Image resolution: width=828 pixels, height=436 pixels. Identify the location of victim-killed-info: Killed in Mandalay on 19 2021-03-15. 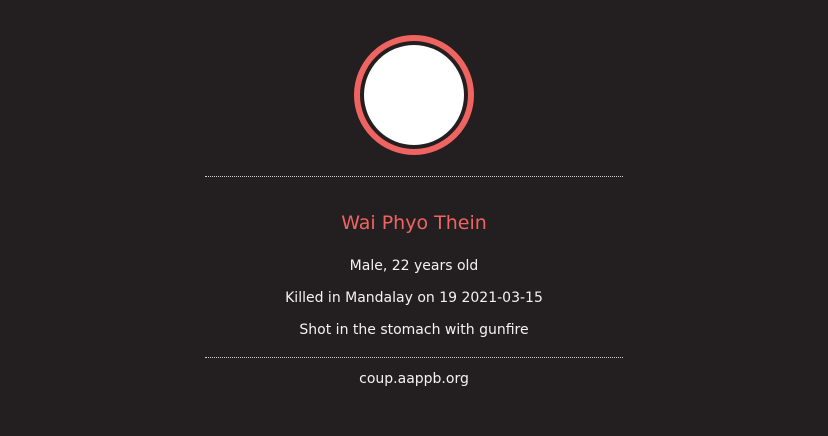
(414, 298).